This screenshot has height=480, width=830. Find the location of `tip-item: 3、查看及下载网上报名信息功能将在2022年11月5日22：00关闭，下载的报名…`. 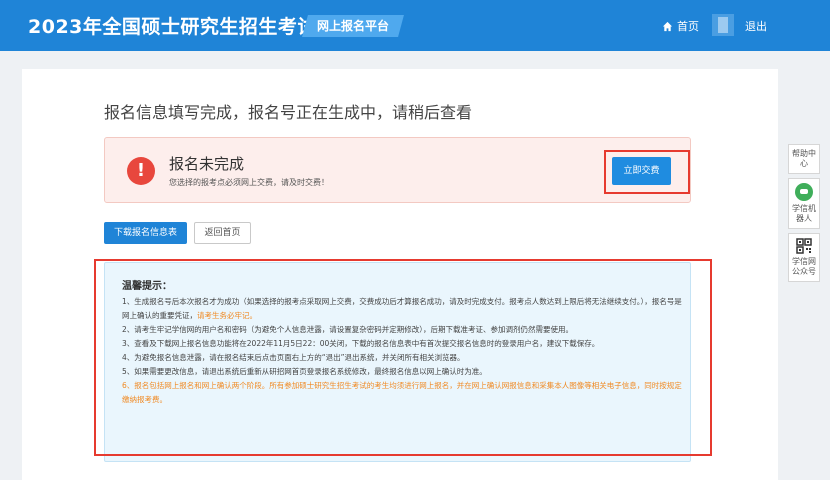

tip-item: 3、查看及下载网上报名信息功能将在2022年11月5日22：00关闭，下载的报名… is located at coordinates (361, 343).